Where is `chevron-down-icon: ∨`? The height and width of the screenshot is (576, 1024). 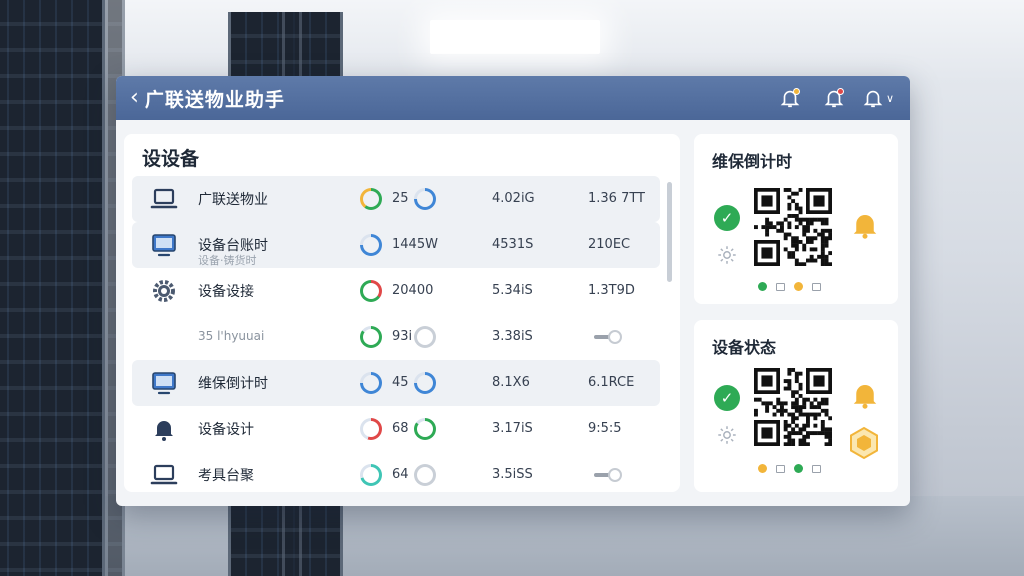
chevron-down-icon: ∨ is located at coordinates (890, 98).